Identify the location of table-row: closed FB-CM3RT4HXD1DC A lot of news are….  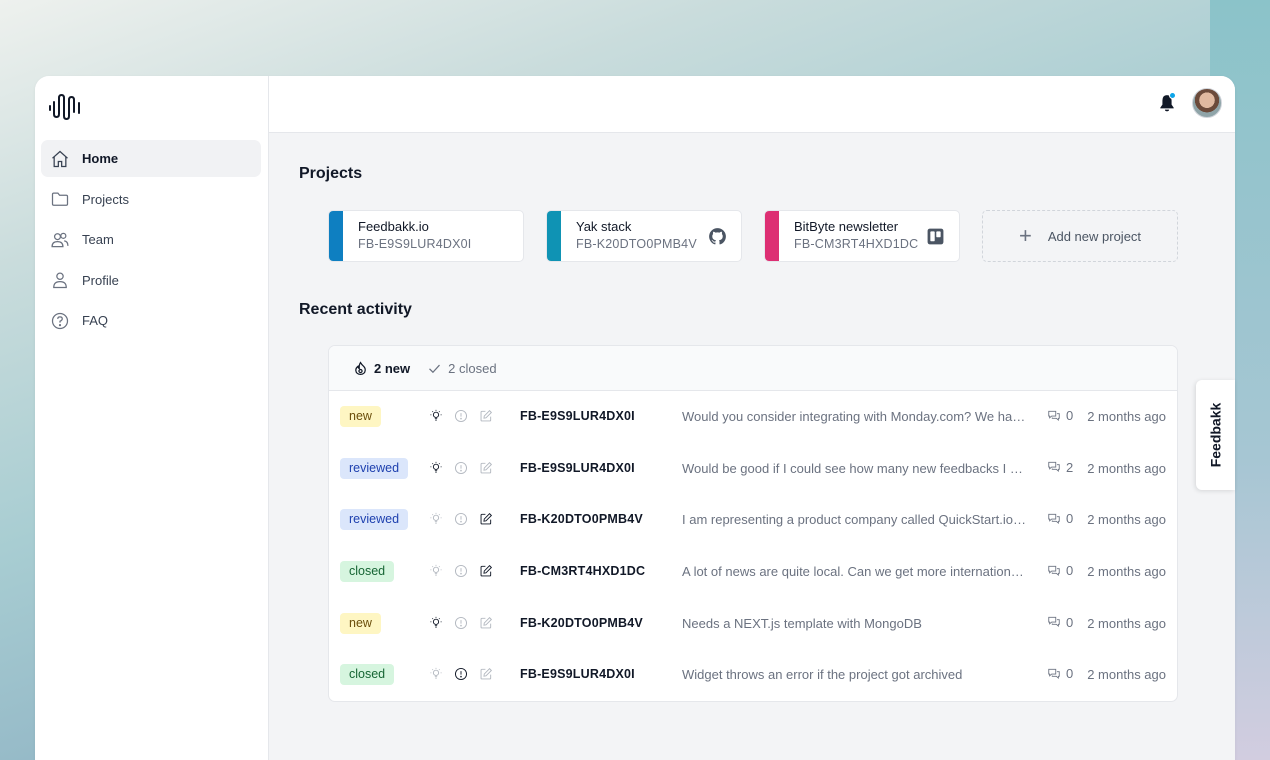
(753, 572).